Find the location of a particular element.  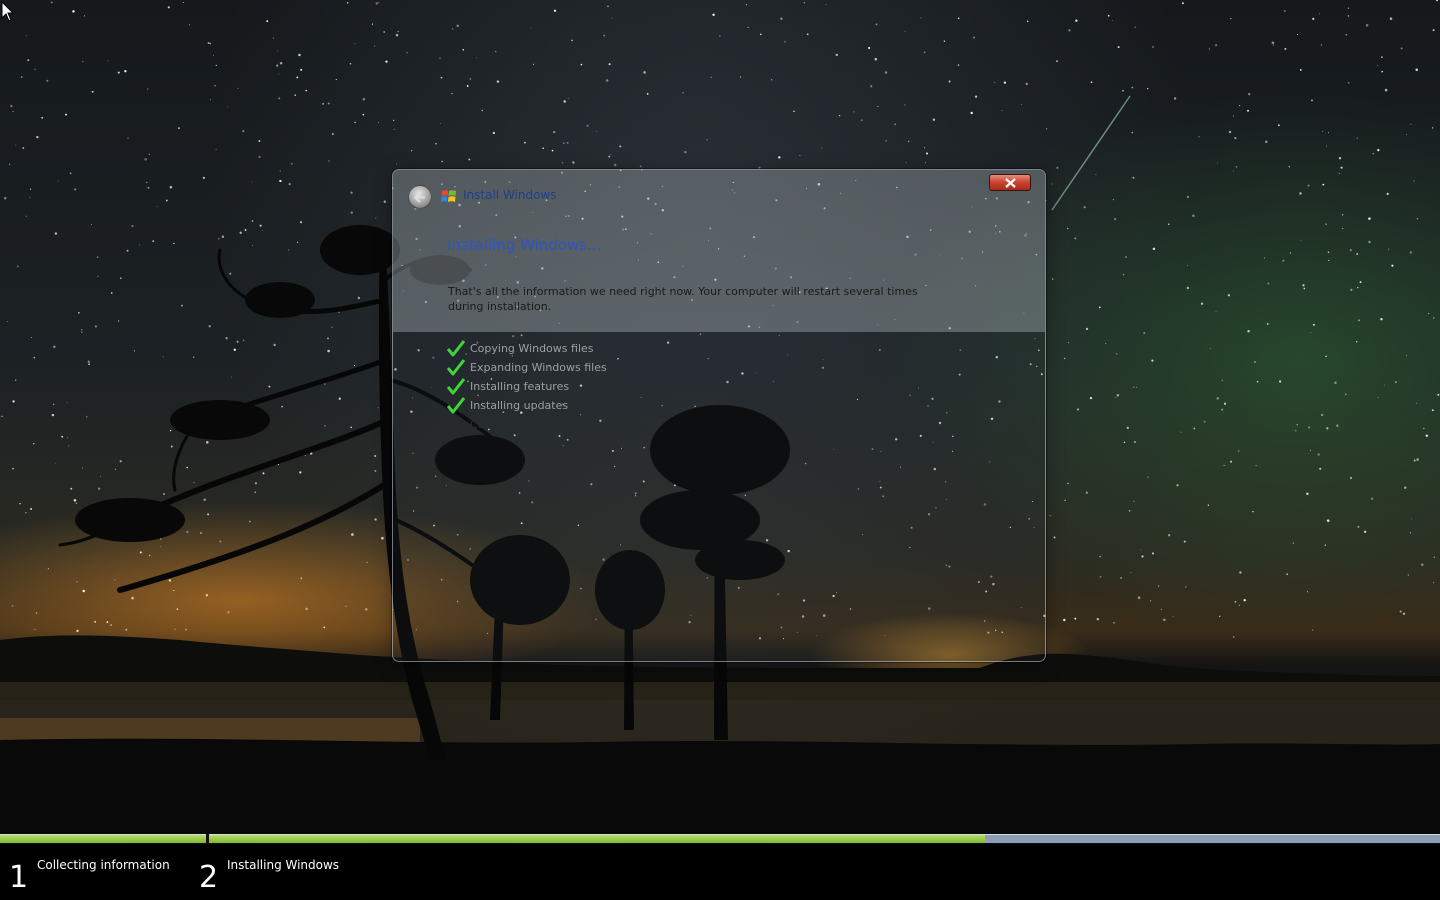

stage-label-collecting: Collecting information is located at coordinates (103, 865).